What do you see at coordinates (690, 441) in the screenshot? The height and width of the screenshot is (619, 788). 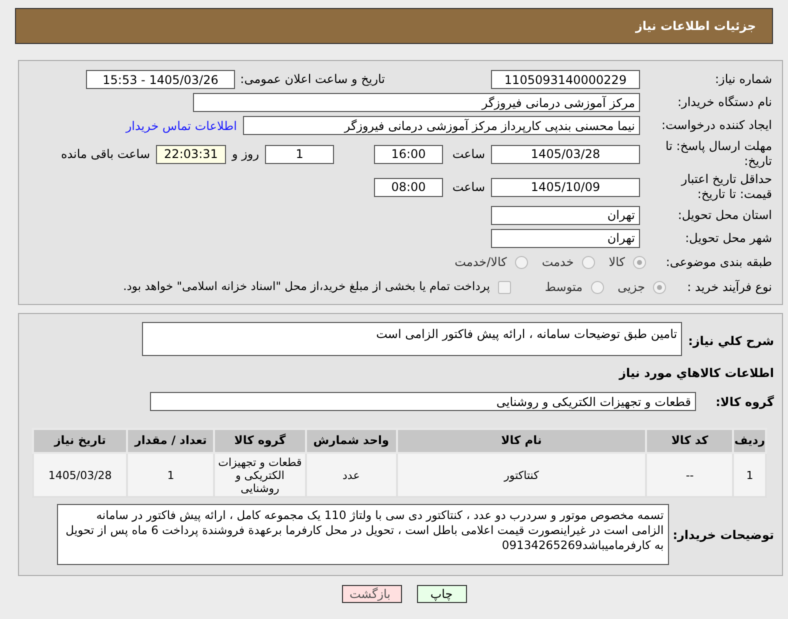 I see `column-header: کد کالا` at bounding box center [690, 441].